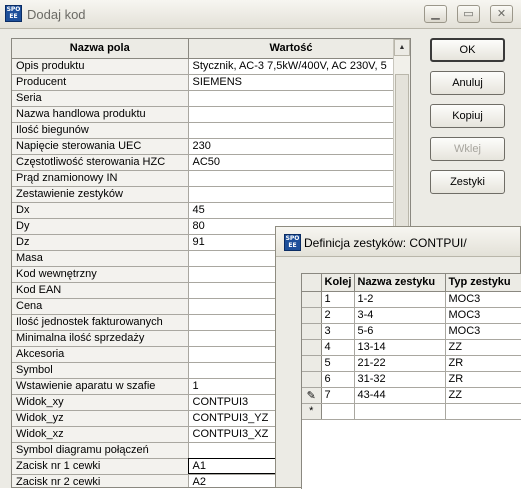  I want to click on contacts-button: Zestyki, so click(467, 182).